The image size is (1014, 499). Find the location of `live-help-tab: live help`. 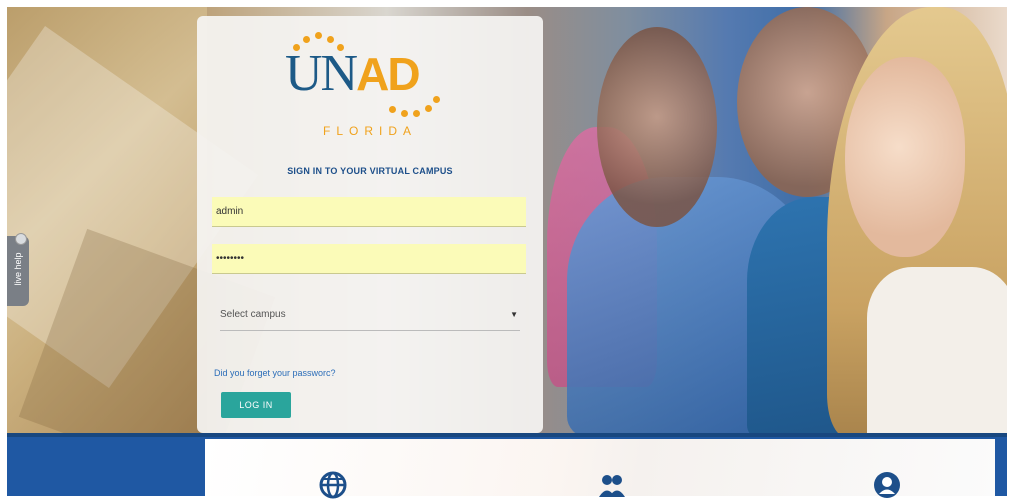

live-help-tab: live help is located at coordinates (18, 269).